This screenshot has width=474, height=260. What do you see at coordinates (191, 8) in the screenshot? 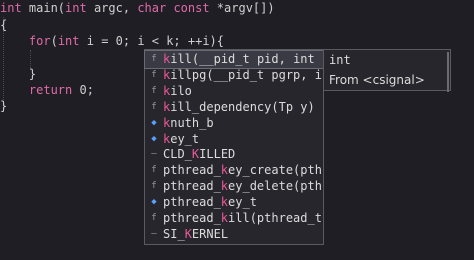
I see `code-keyword: const` at bounding box center [191, 8].